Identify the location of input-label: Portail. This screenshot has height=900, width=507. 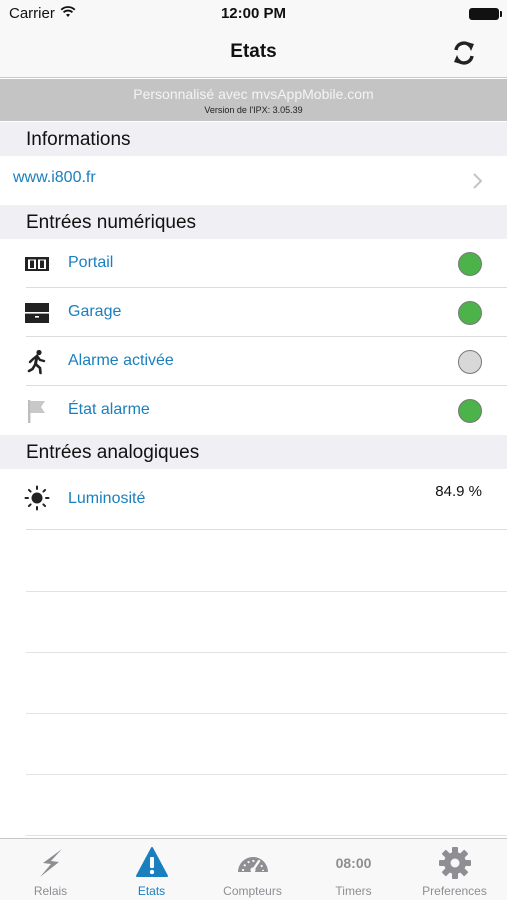
(91, 262).